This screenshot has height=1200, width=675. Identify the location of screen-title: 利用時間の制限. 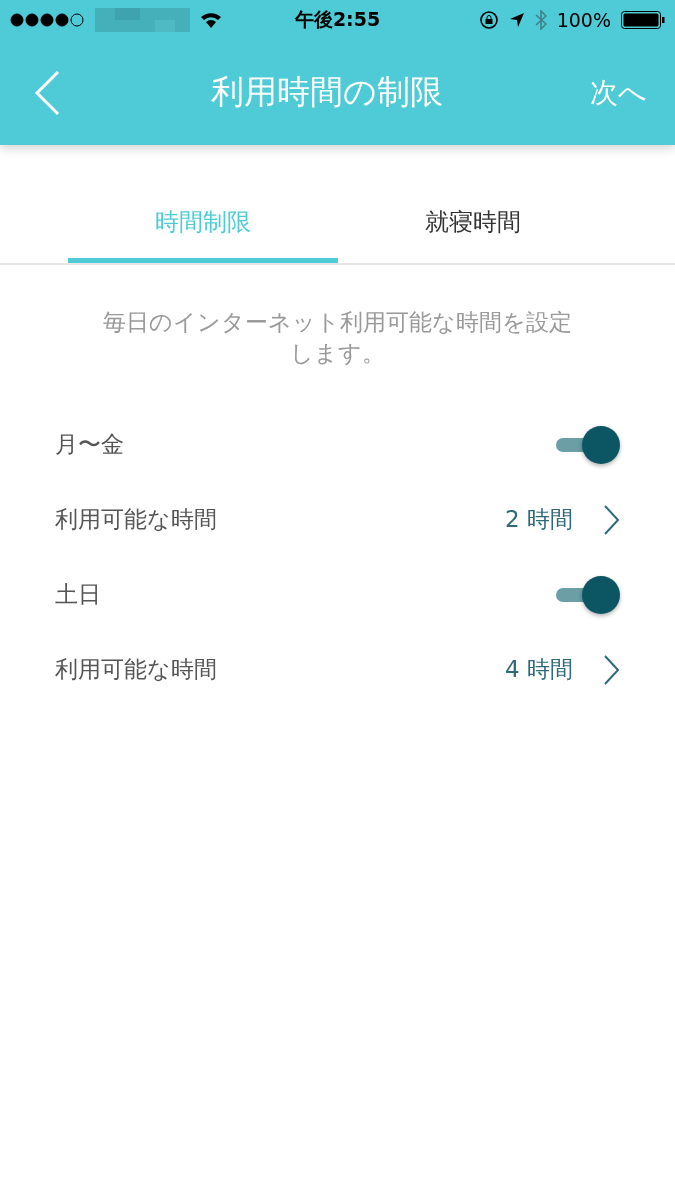
(327, 92).